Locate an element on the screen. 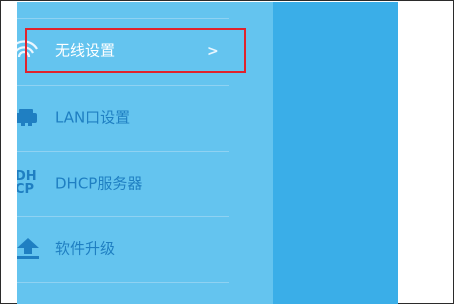  menu-item-software-upgrade: 软件升级 is located at coordinates (133, 248).